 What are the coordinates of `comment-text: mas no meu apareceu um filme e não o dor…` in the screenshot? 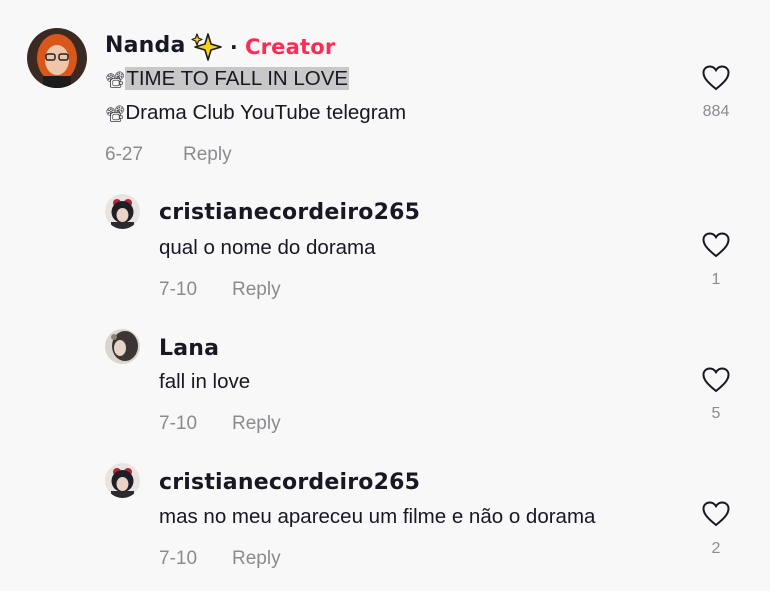 It's located at (377, 516).